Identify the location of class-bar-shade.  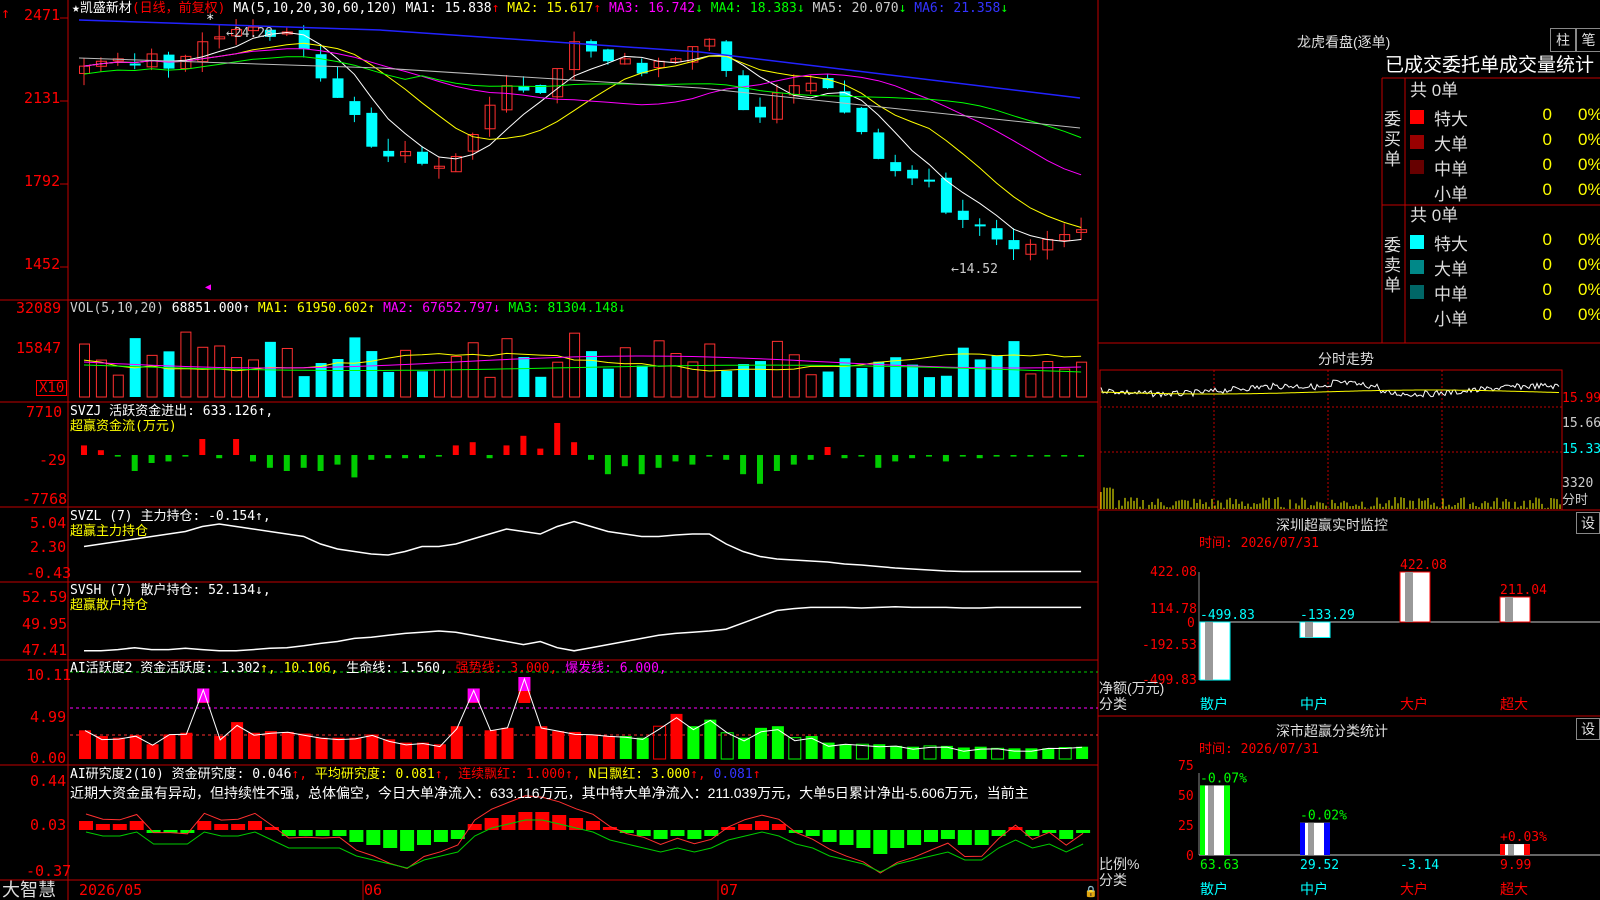
(1311, 838).